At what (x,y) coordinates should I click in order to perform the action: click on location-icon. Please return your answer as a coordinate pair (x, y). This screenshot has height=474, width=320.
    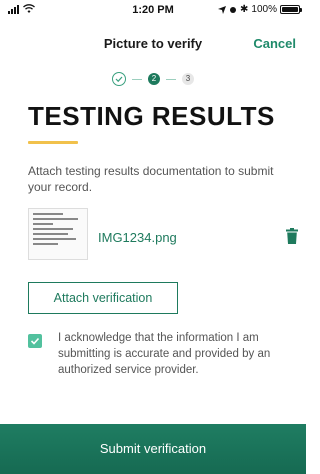
    Looking at the image, I should click on (222, 9).